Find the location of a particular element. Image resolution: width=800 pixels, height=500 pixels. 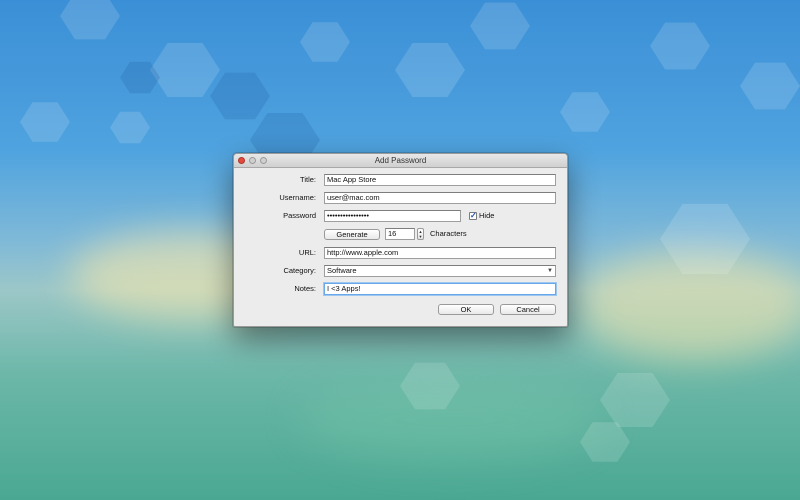

notes-field: I <3 Apps! is located at coordinates (440, 289).